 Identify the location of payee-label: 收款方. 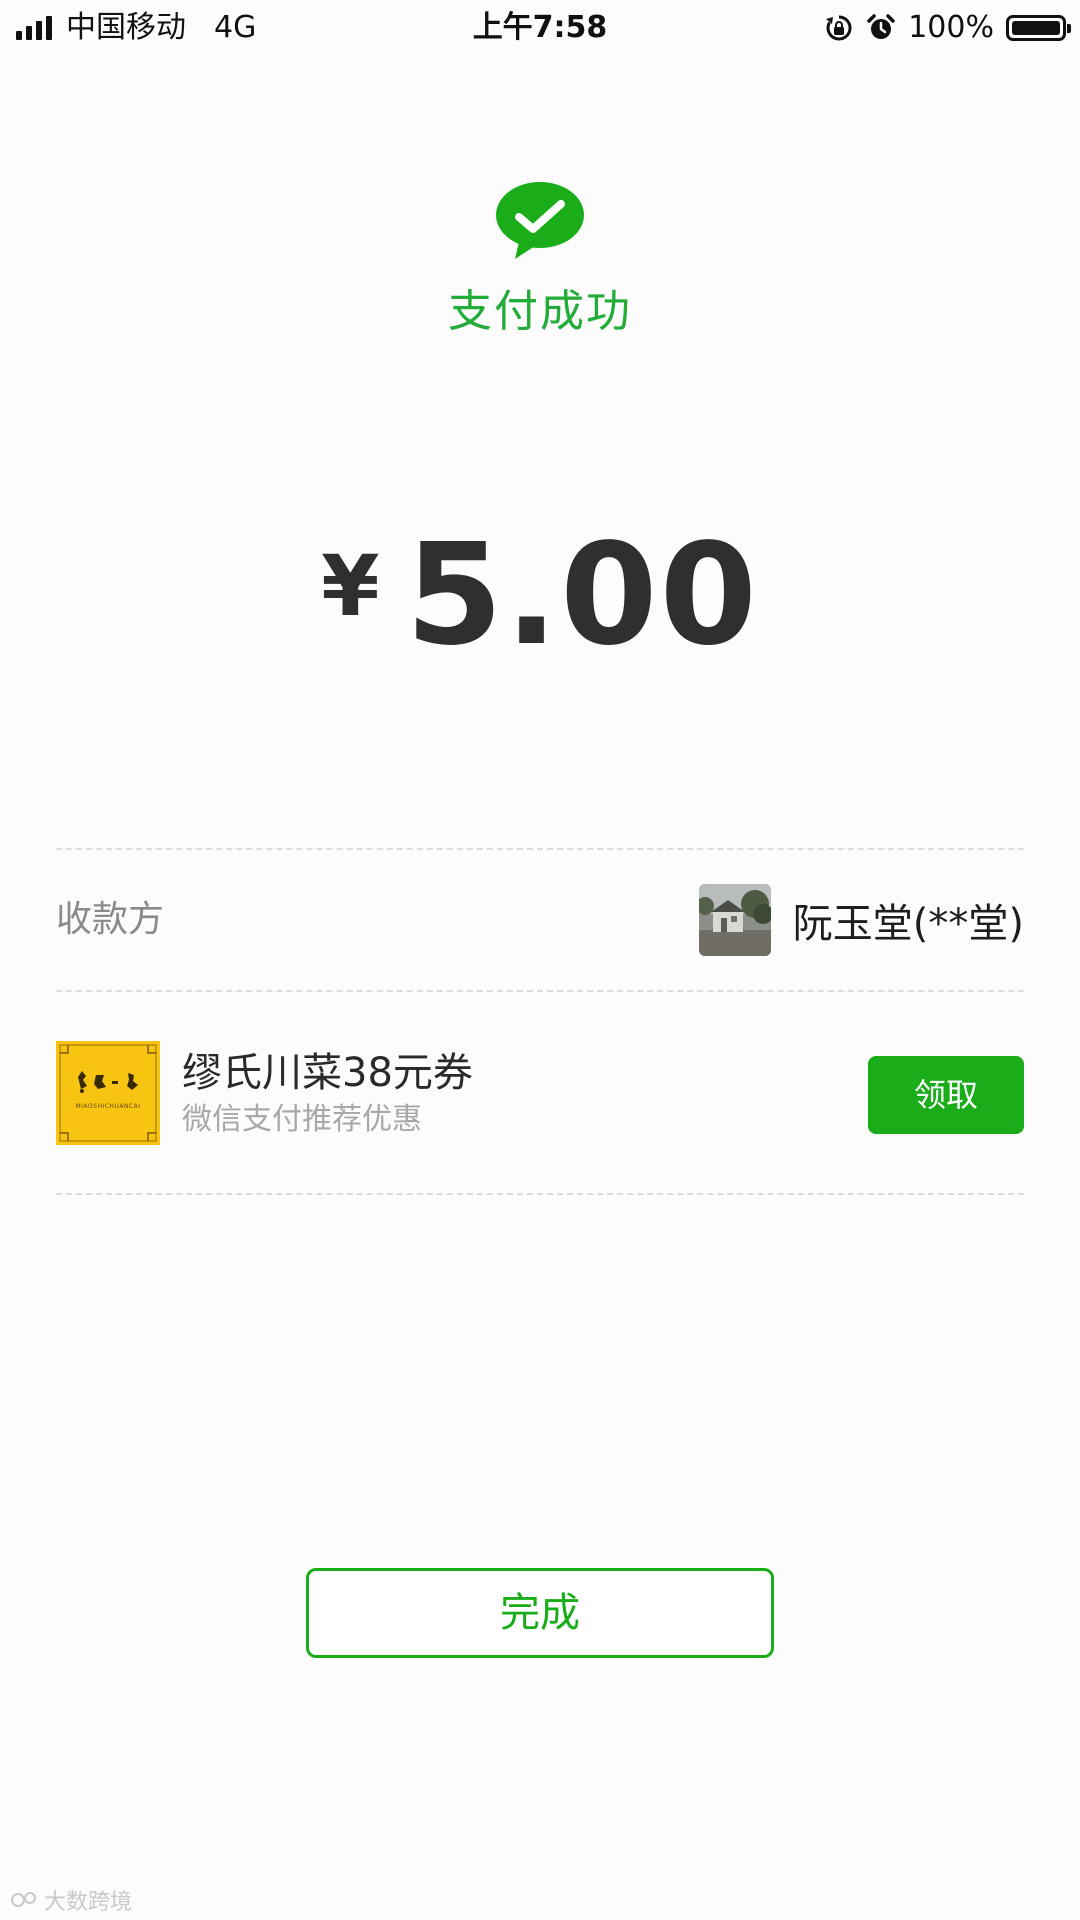
(110, 919).